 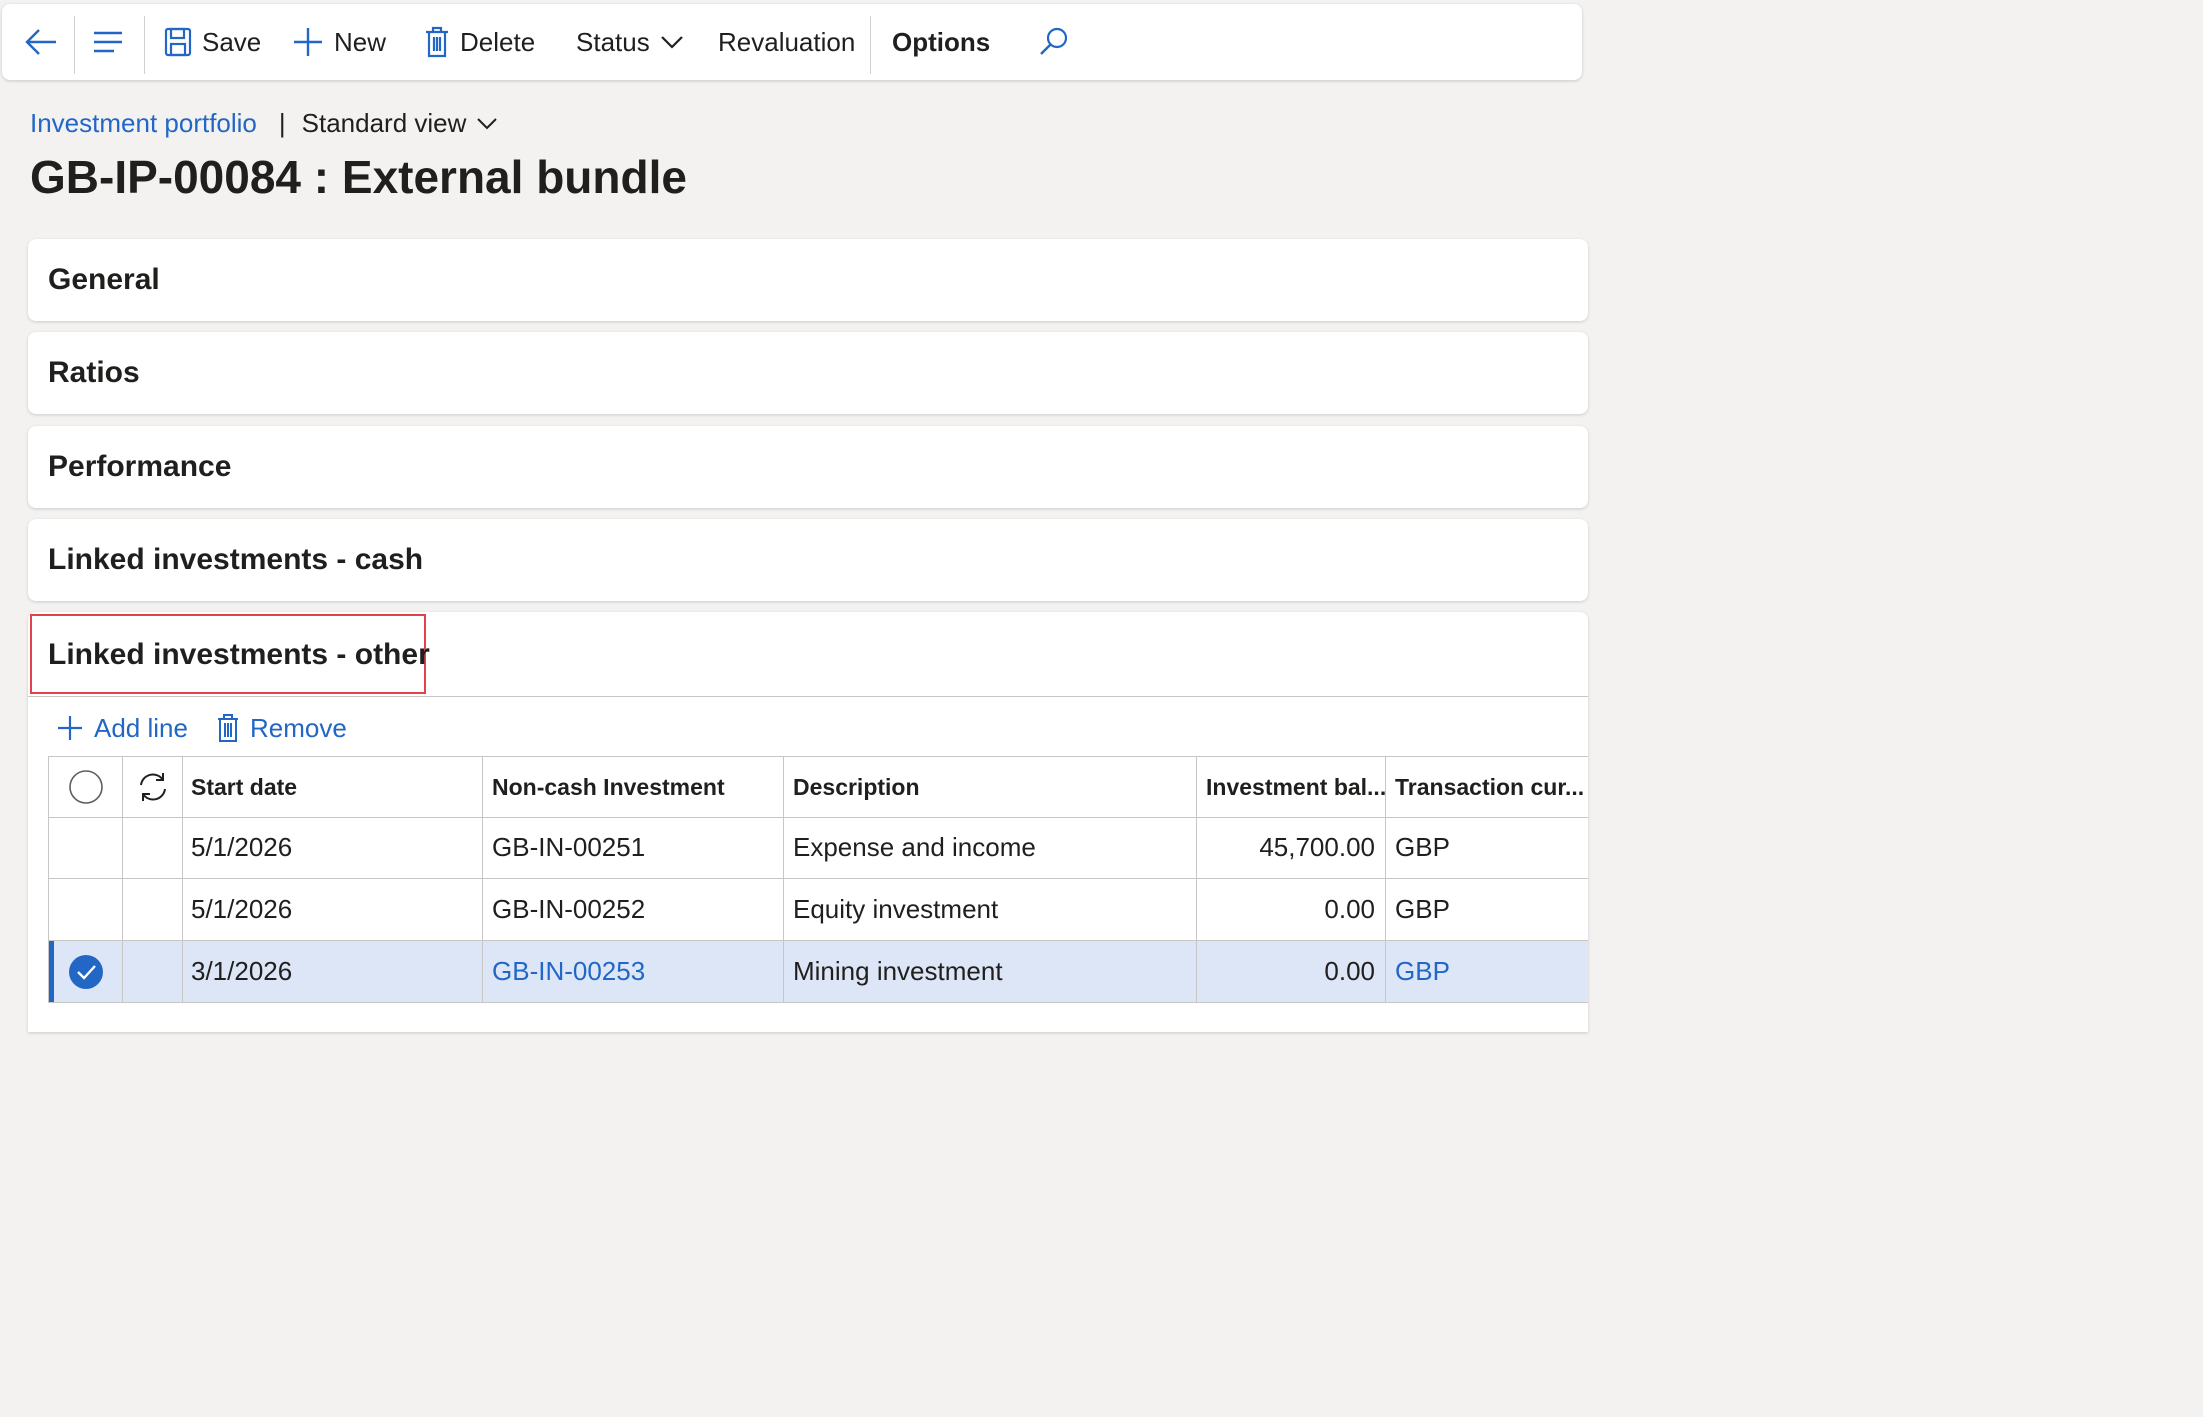 I want to click on section-title: Linked investments - cash, so click(x=236, y=559).